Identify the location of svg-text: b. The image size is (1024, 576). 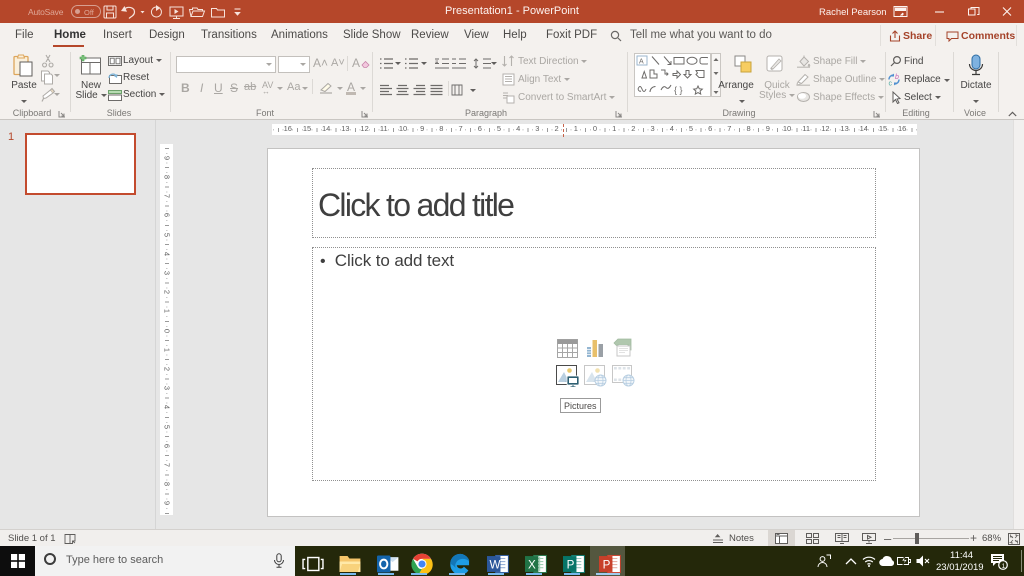
(897, 77).